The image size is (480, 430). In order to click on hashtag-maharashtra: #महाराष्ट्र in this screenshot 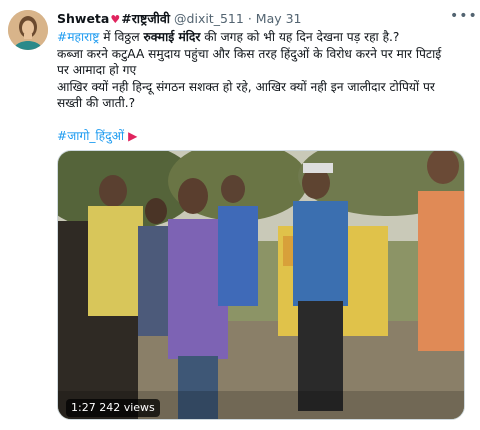, I will do `click(78, 37)`.